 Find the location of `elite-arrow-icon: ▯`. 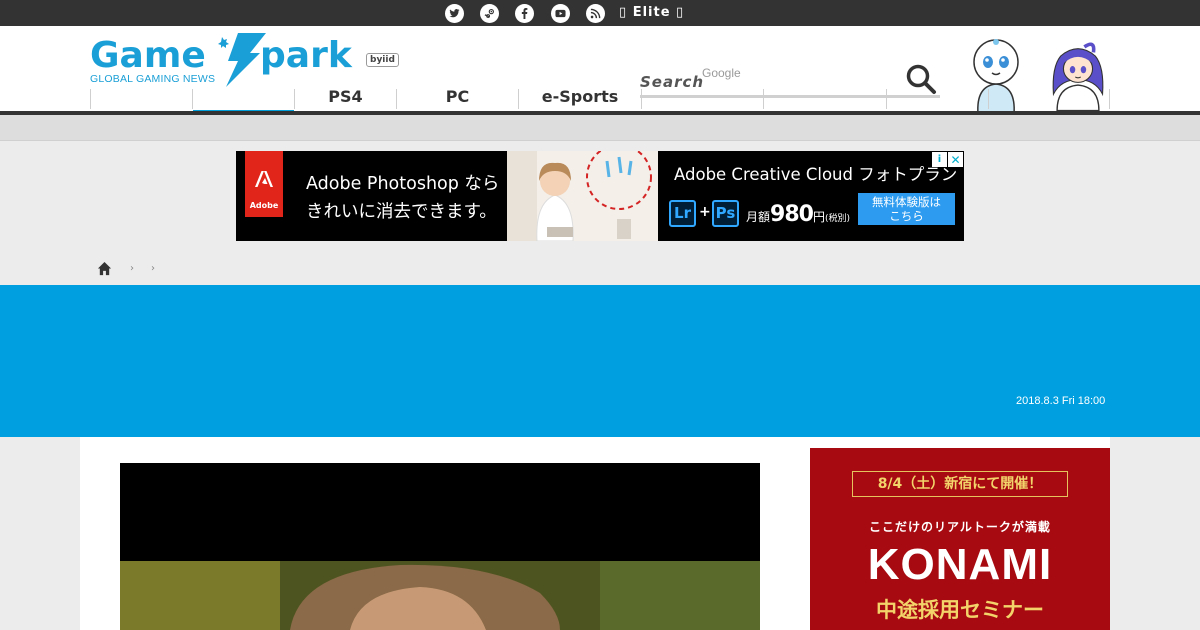

elite-arrow-icon: ▯ is located at coordinates (680, 12).